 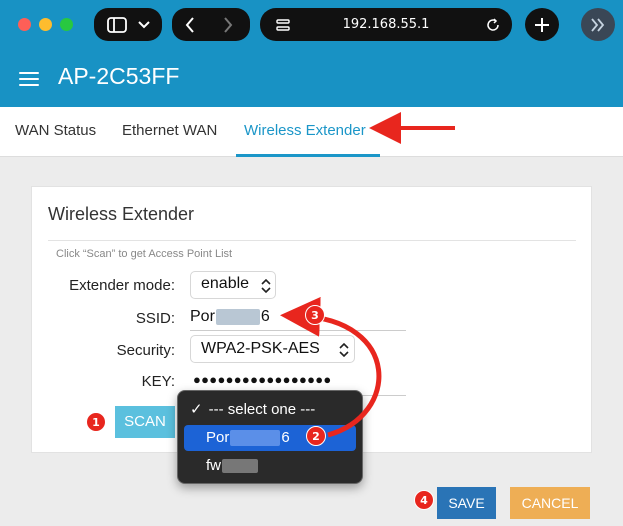 I want to click on app-header: AP-2C53FF, so click(x=311, y=79).